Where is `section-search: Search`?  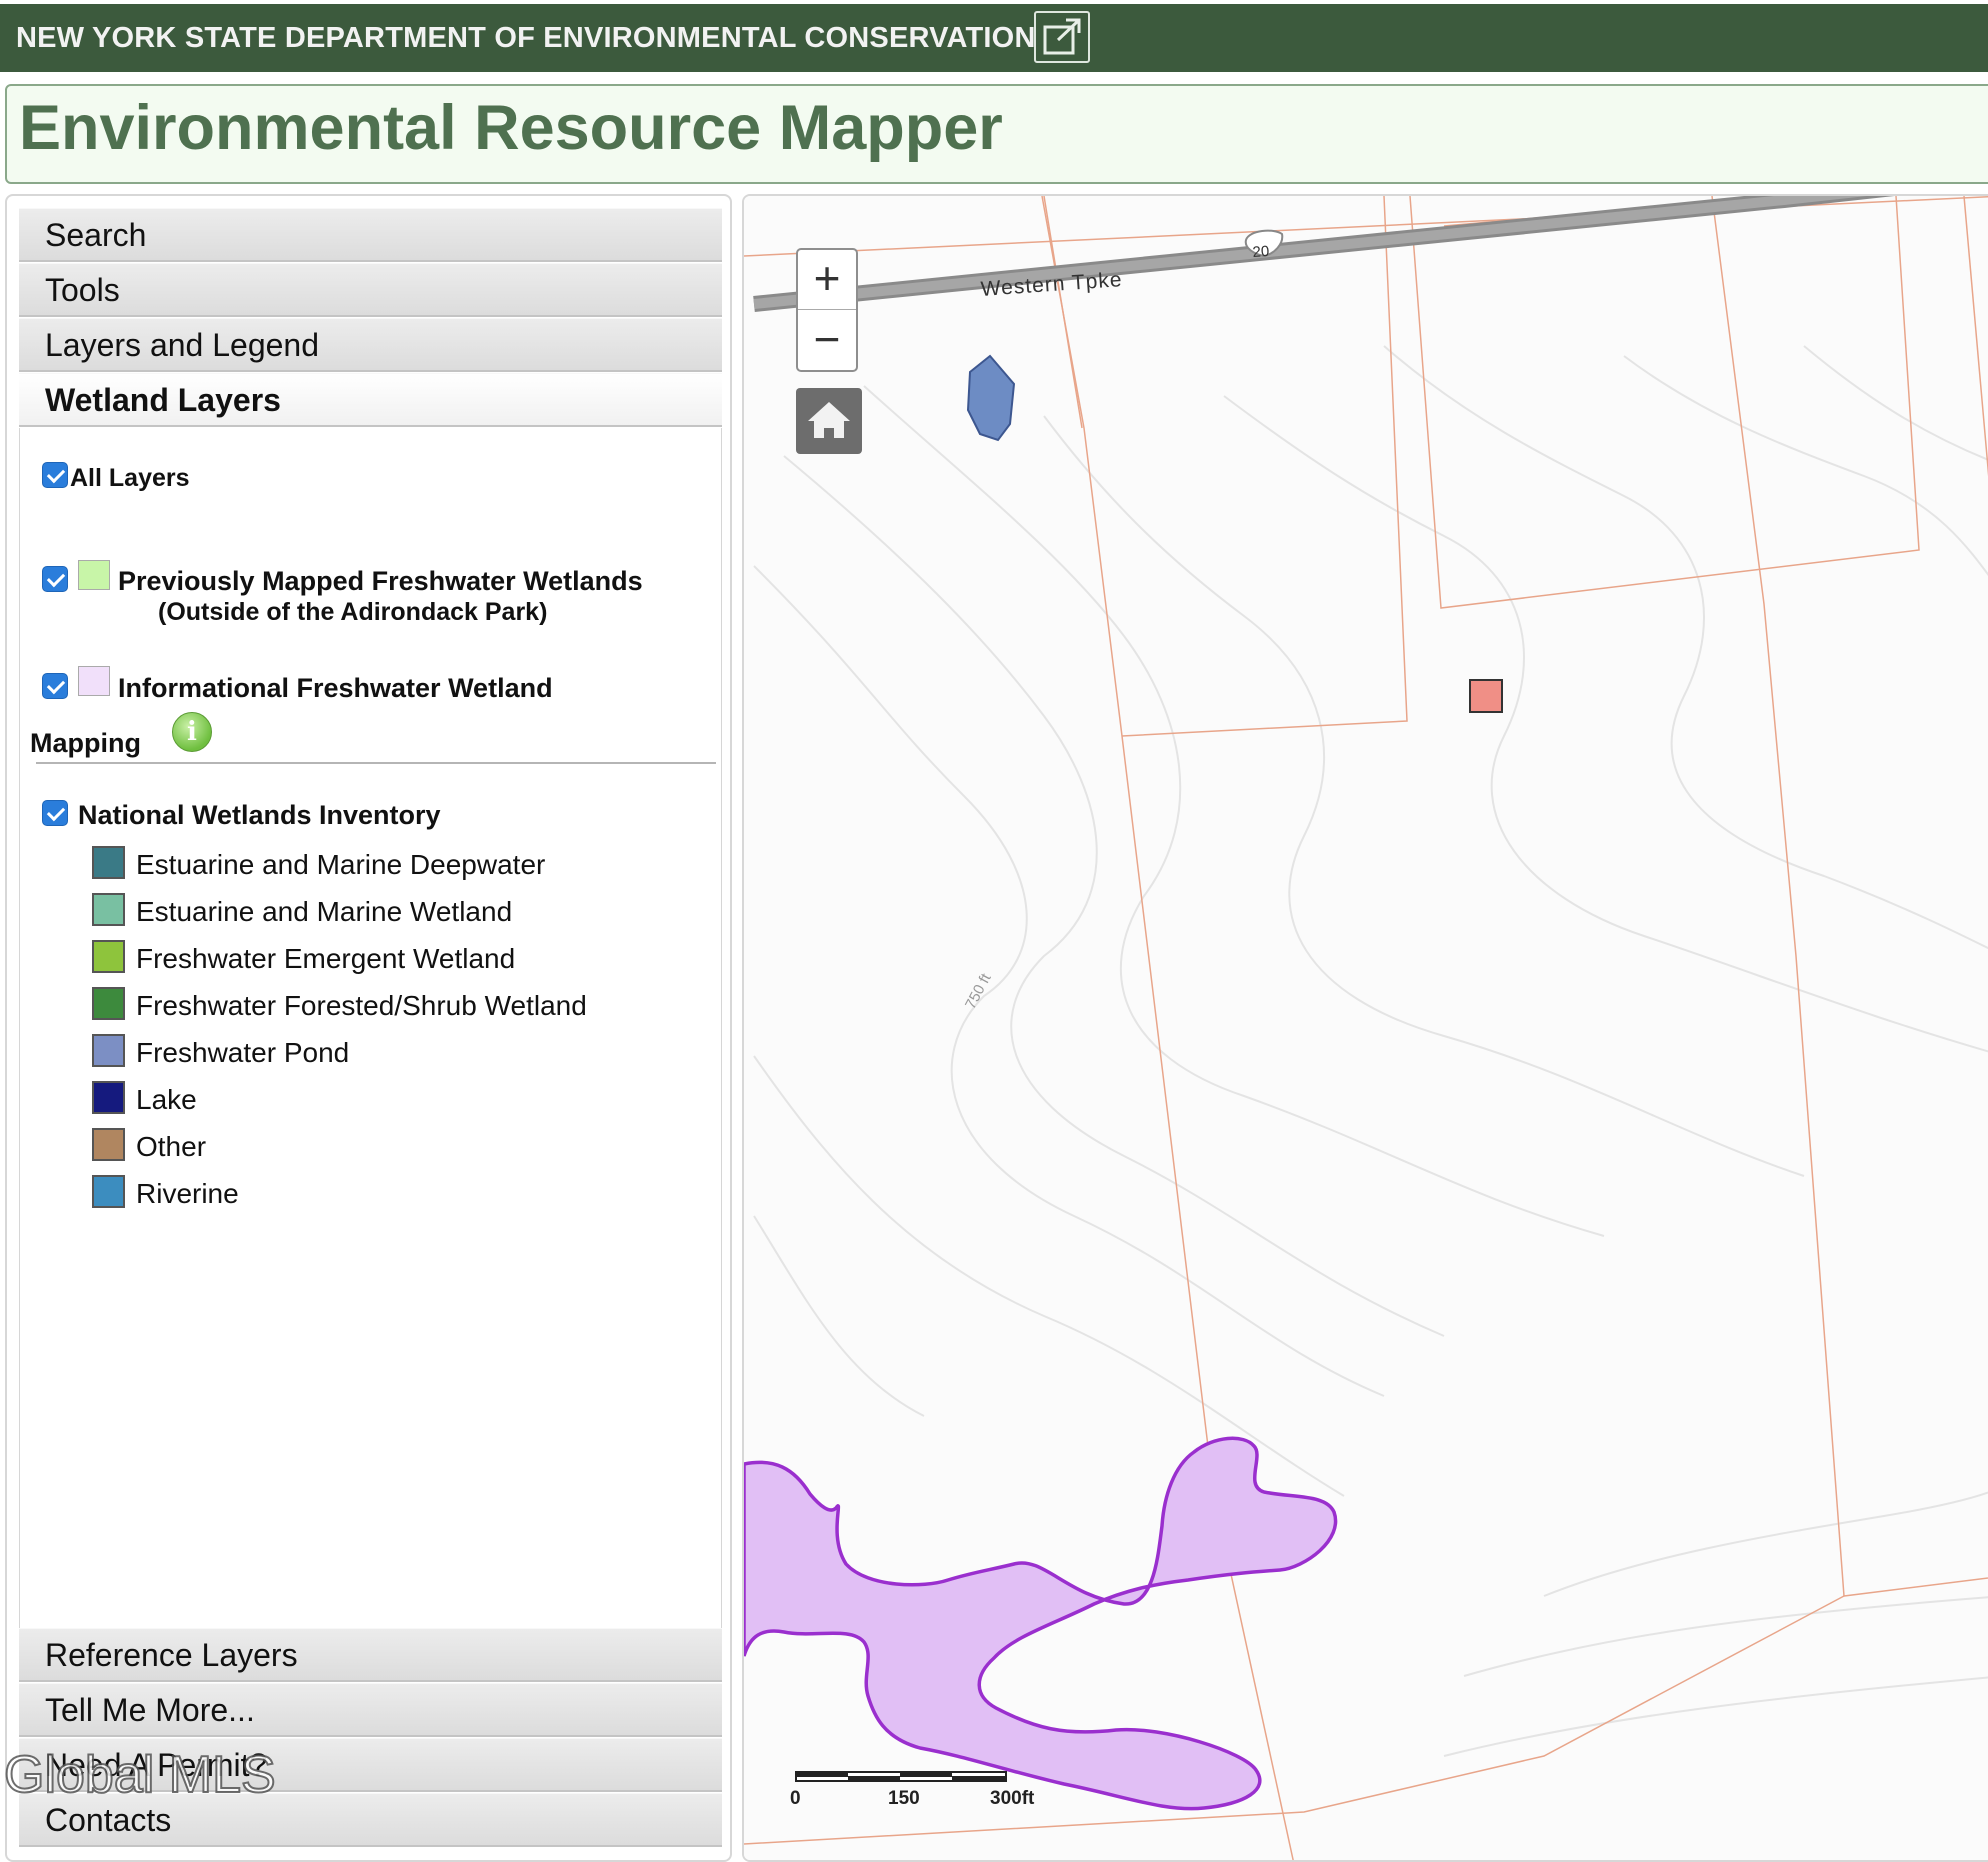
section-search: Search is located at coordinates (370, 235).